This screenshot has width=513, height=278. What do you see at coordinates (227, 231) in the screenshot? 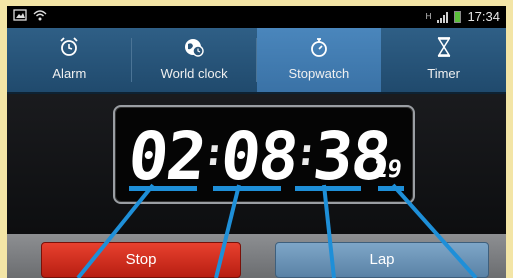
I see `minutes-pointer-line` at bounding box center [227, 231].